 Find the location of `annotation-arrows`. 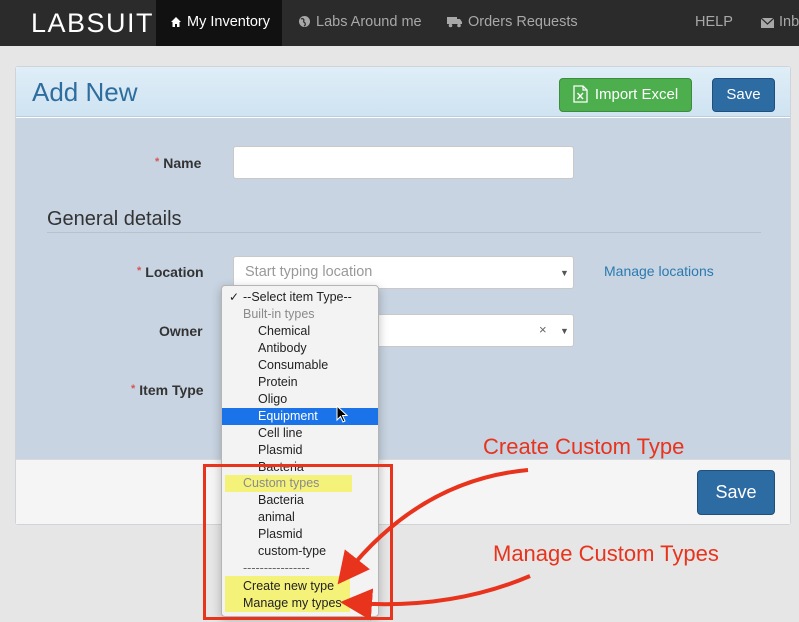

annotation-arrows is located at coordinates (434, 544).